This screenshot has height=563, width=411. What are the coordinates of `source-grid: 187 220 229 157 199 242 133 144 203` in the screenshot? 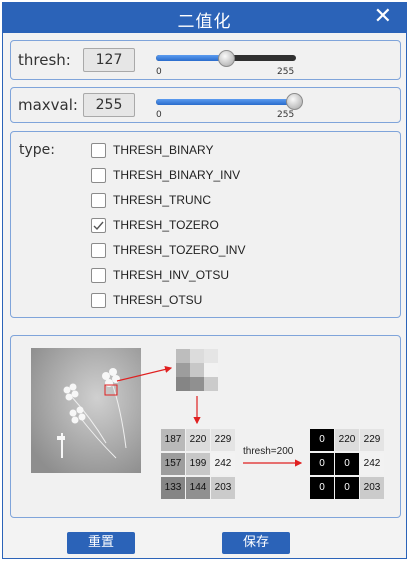 It's located at (199, 464).